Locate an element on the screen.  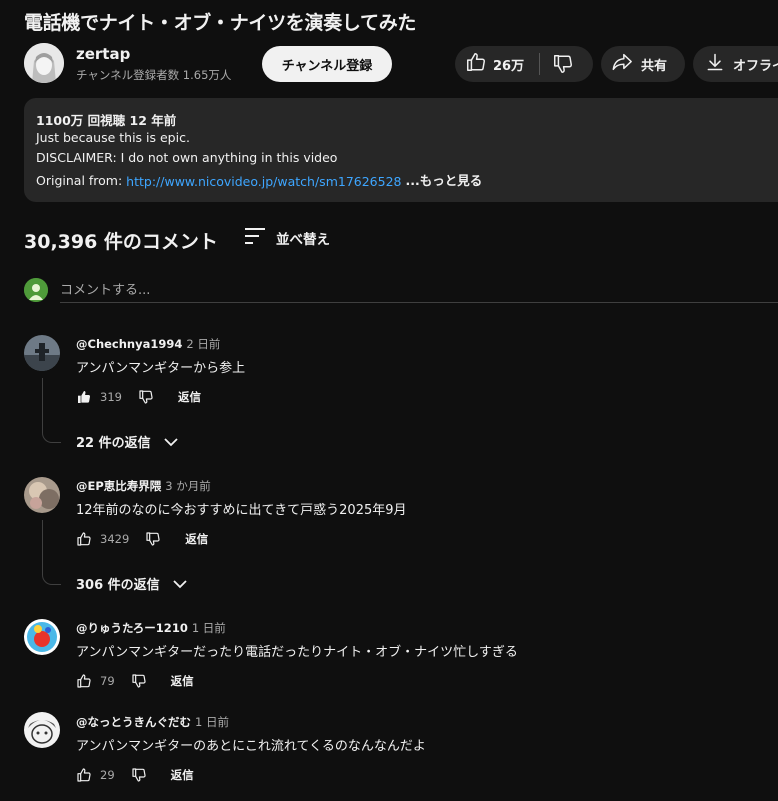
original-prefix: Original from: is located at coordinates (81, 180).